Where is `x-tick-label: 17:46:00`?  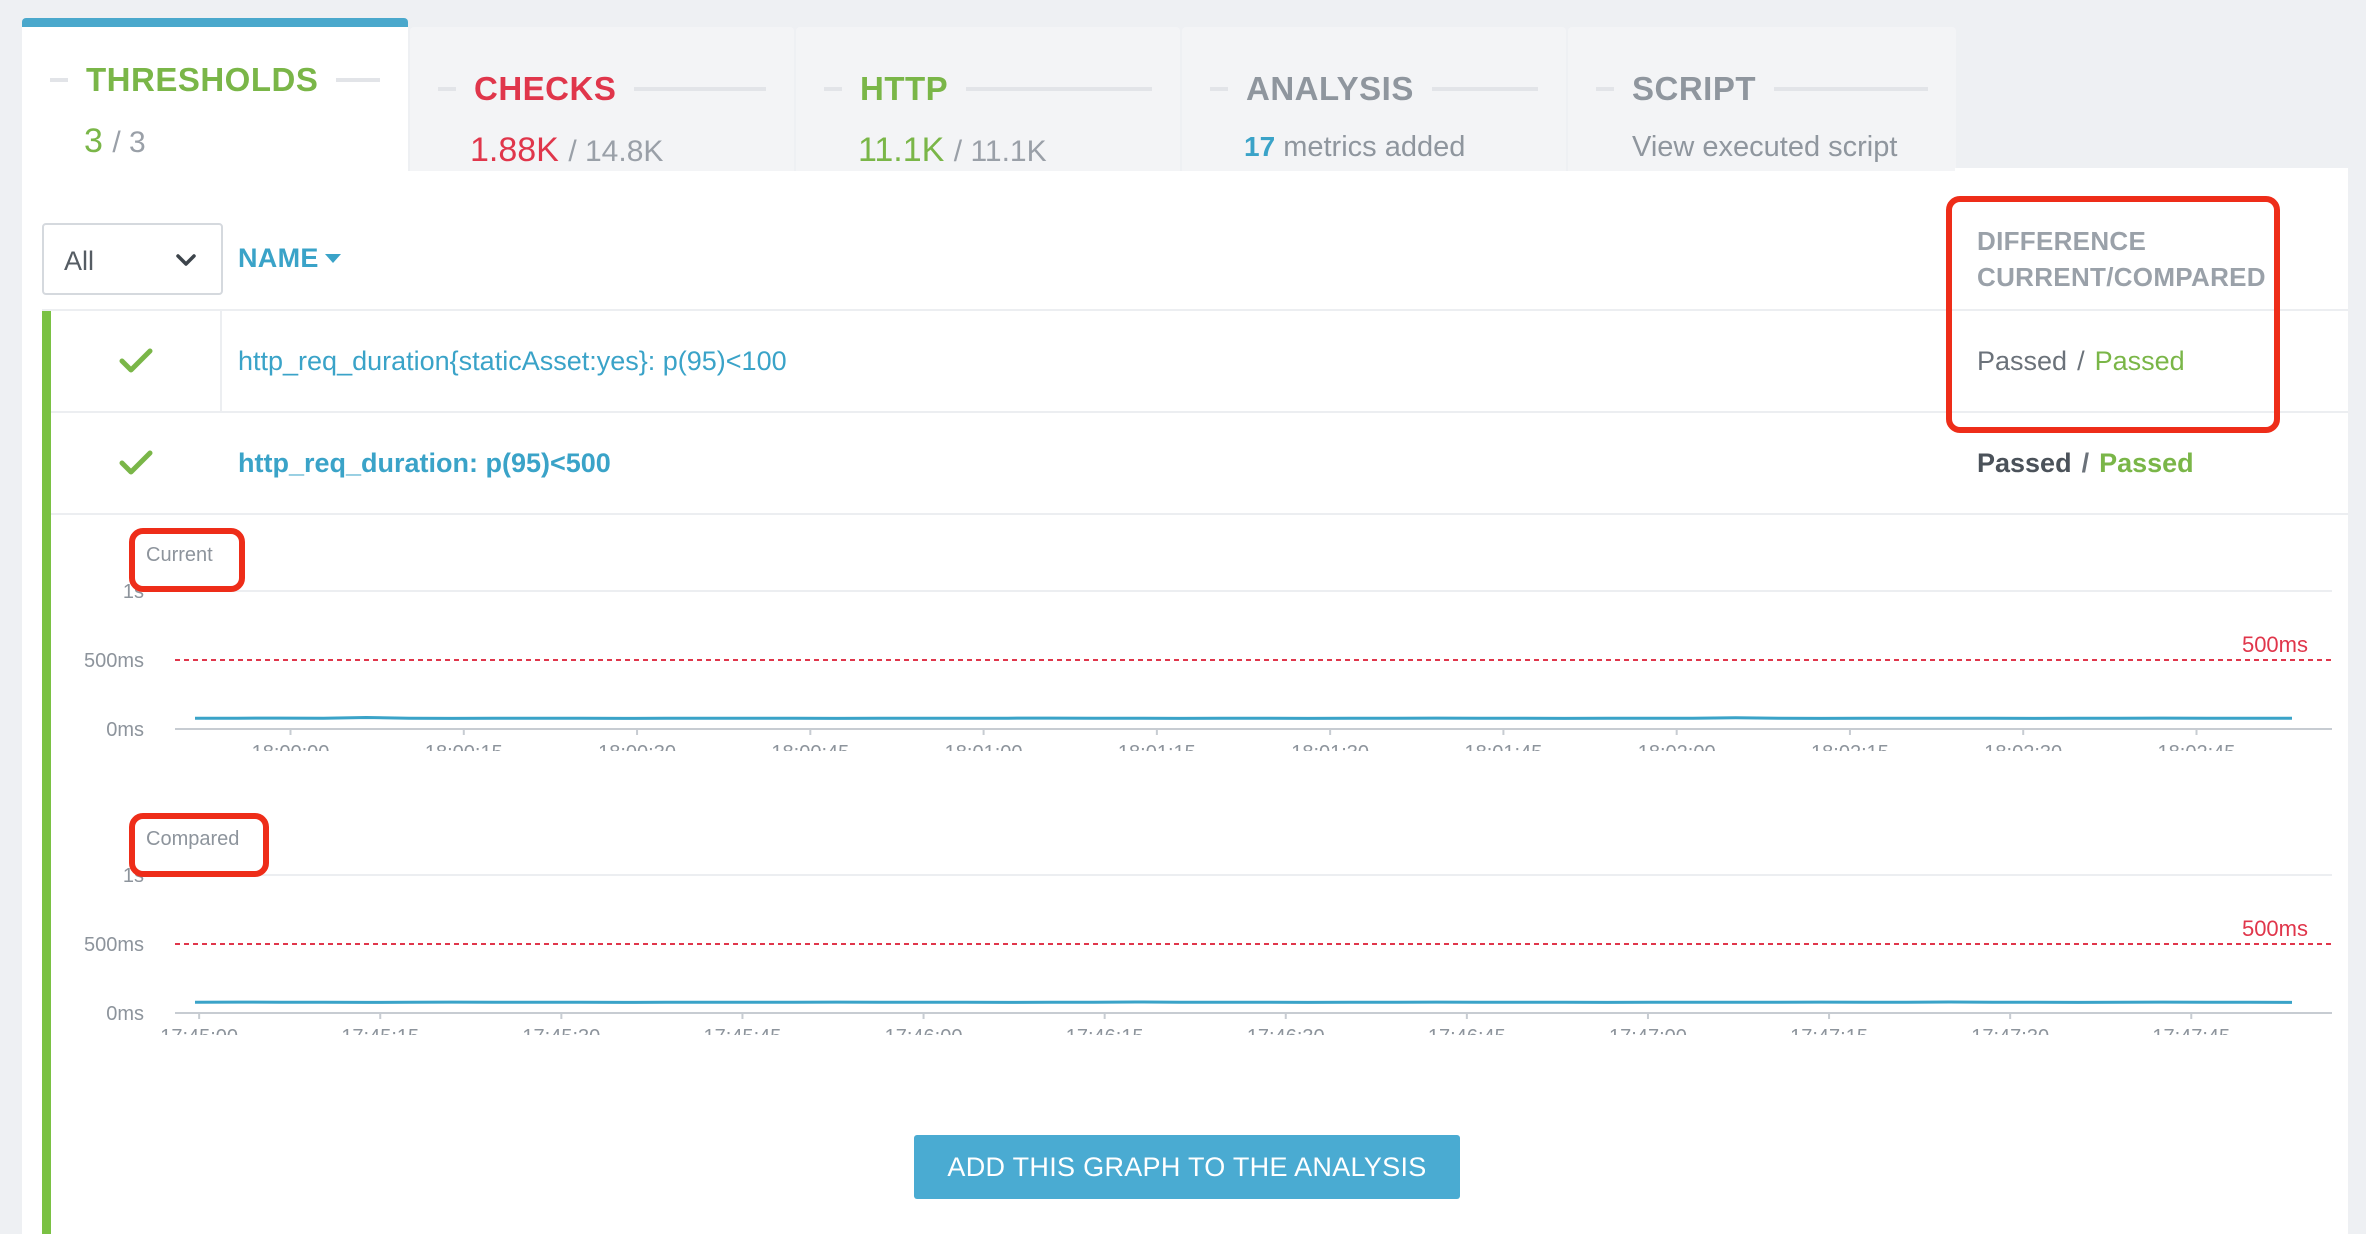
x-tick-label: 17:46:00 is located at coordinates (924, 1030).